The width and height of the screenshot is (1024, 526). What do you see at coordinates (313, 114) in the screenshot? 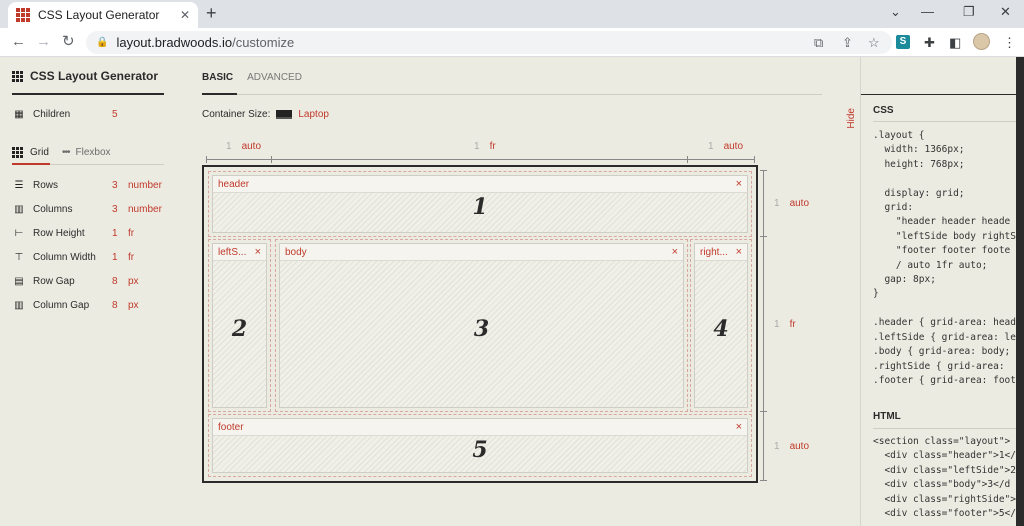
I see `container-size-value: Laptop` at bounding box center [313, 114].